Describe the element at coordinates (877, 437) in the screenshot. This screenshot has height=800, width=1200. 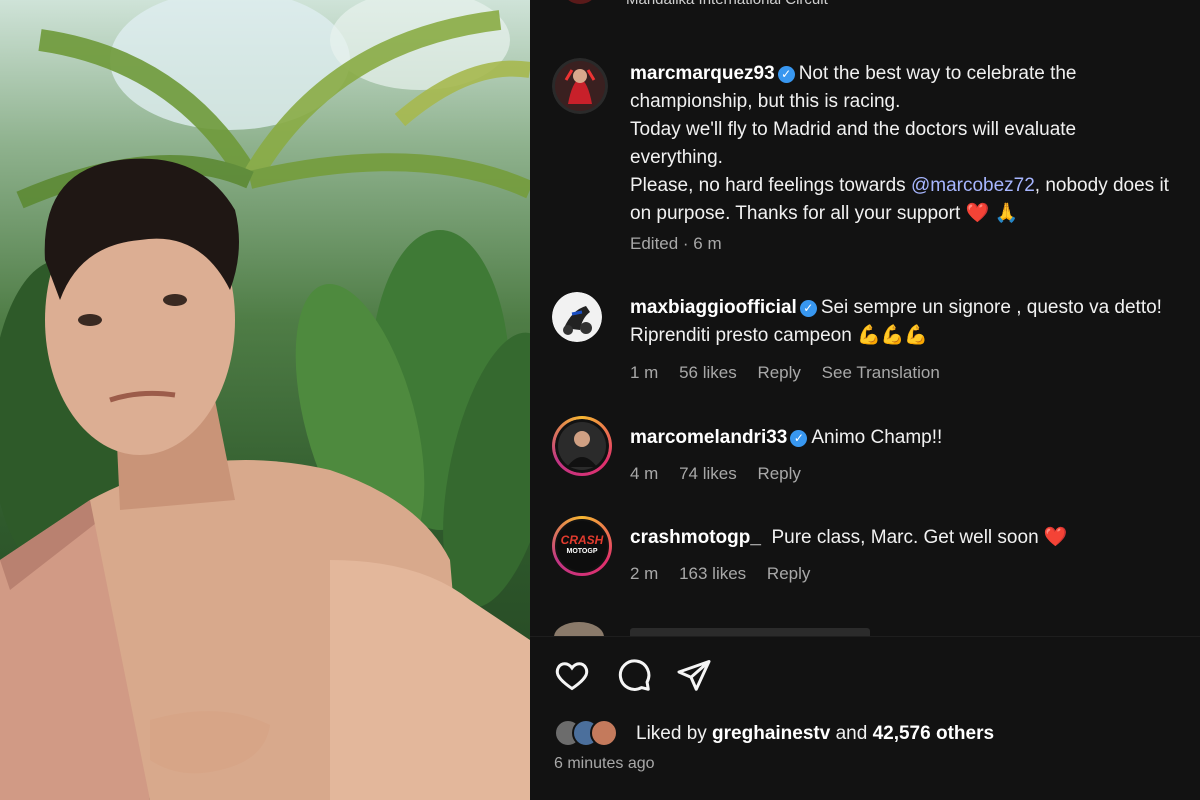
I see `comment-line-1: Animo Champ!!` at that location.